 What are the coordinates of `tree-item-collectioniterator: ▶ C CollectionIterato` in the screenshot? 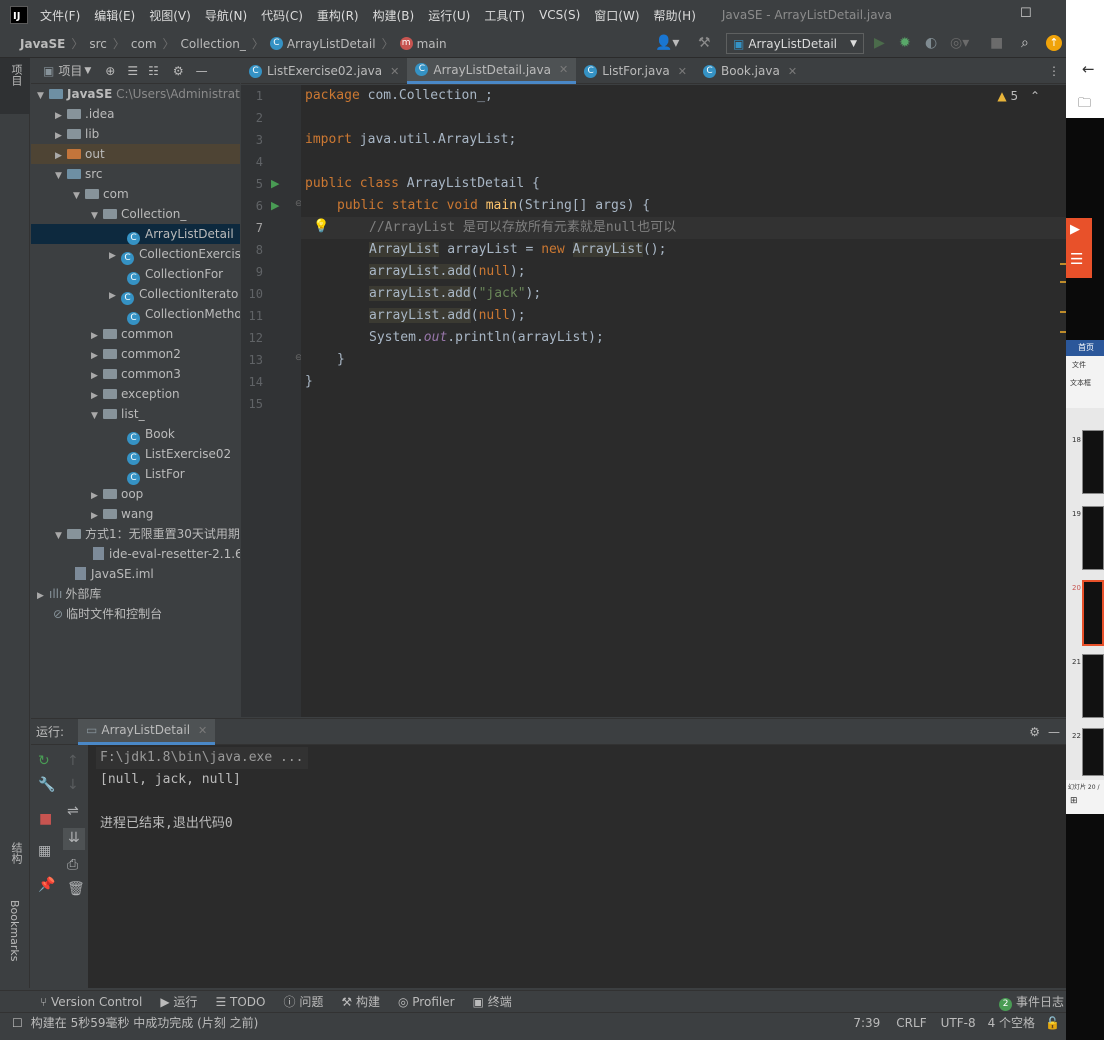 It's located at (135, 294).